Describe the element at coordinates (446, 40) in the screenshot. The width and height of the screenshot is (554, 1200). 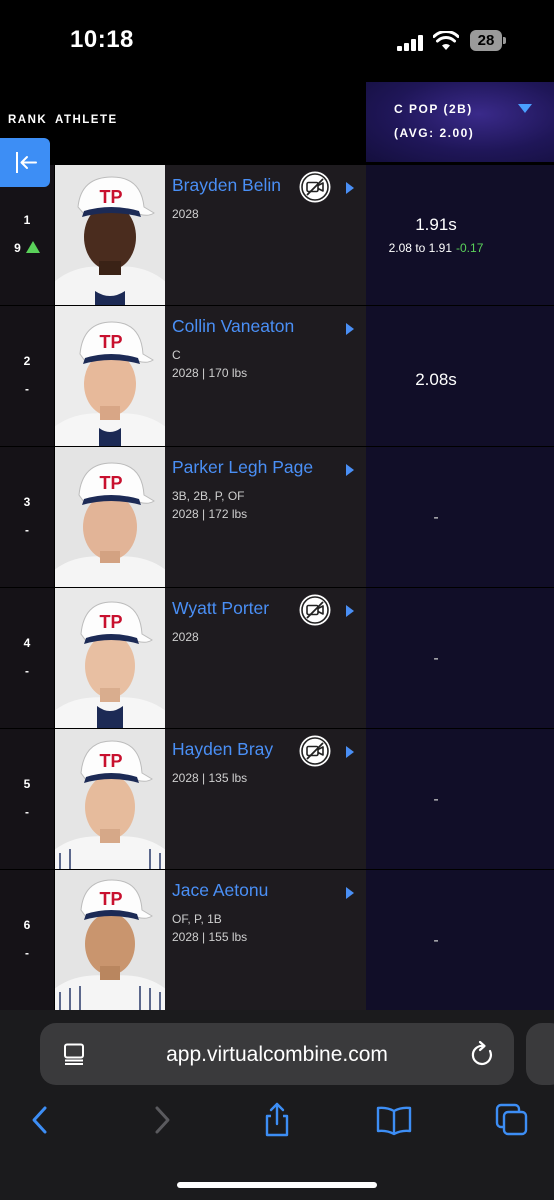
I see `wifi-icon` at that location.